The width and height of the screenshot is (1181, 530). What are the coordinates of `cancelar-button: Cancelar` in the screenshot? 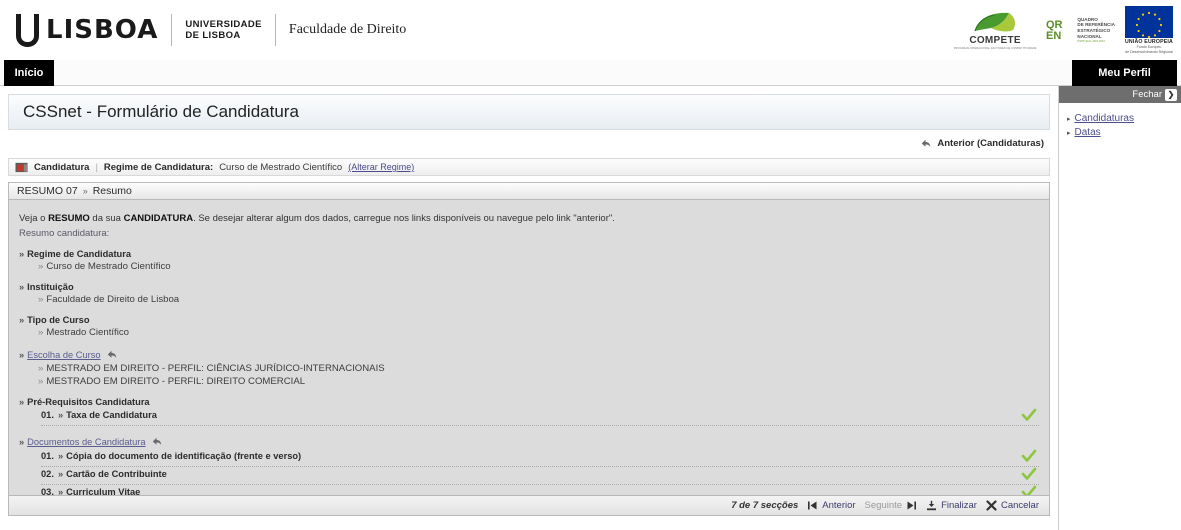 It's located at (1012, 505).